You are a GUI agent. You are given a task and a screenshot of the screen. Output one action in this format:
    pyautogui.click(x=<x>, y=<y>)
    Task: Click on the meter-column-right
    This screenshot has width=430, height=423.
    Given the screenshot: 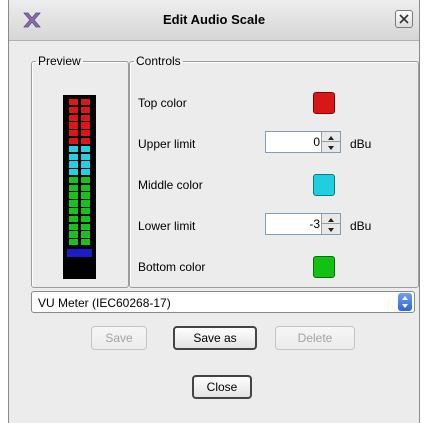 What is the action you would take?
    pyautogui.click(x=85, y=173)
    